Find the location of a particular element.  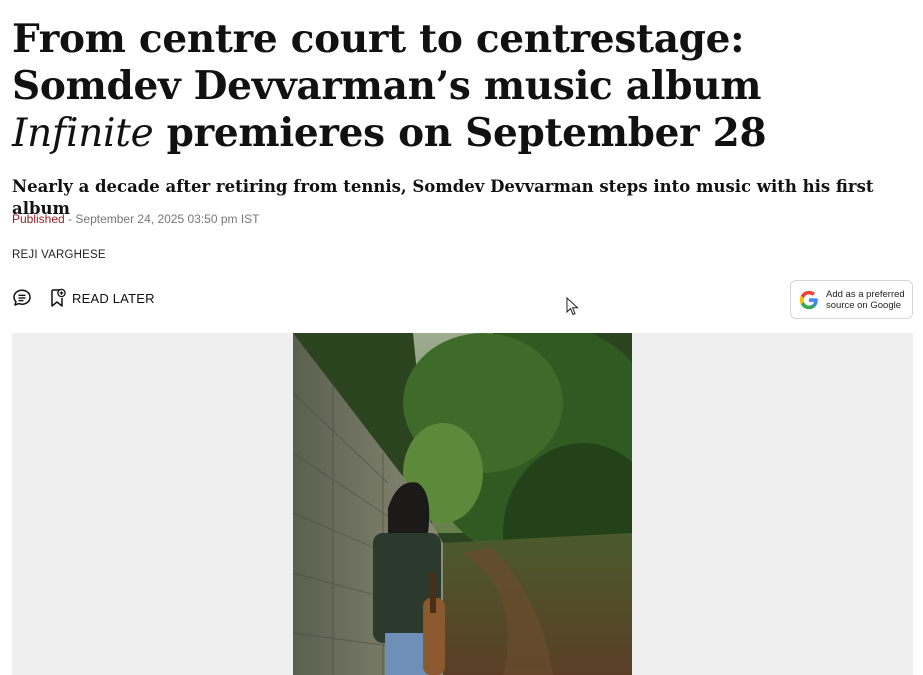

preferred-source-line2: source on Google is located at coordinates (863, 305).